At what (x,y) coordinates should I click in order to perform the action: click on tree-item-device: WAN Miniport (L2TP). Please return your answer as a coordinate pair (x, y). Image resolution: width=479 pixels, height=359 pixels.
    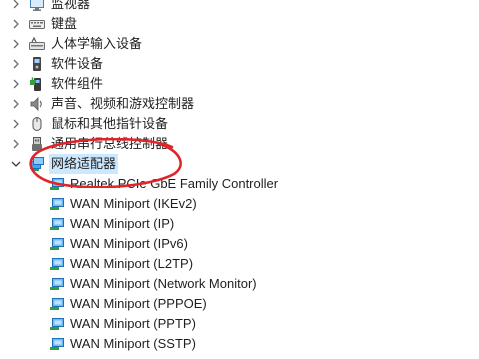
    Looking at the image, I should click on (239, 264).